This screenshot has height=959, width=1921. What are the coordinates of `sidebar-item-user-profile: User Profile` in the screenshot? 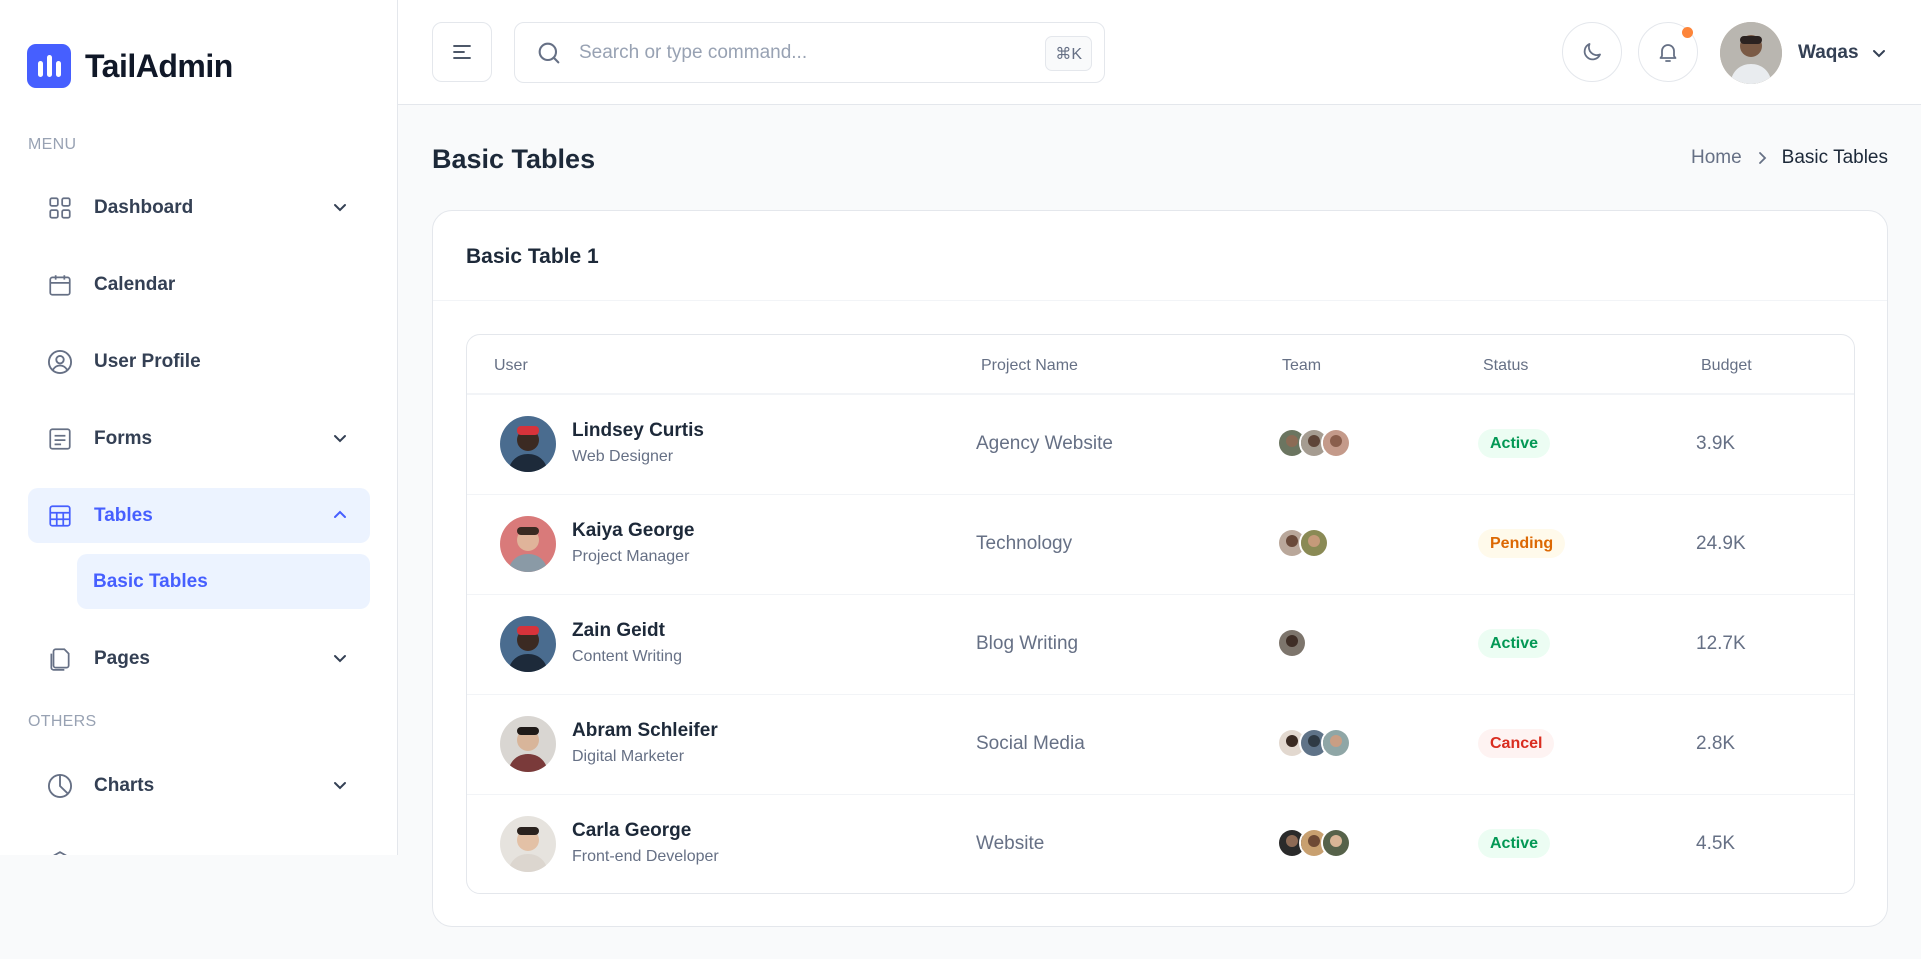 It's located at (199, 361).